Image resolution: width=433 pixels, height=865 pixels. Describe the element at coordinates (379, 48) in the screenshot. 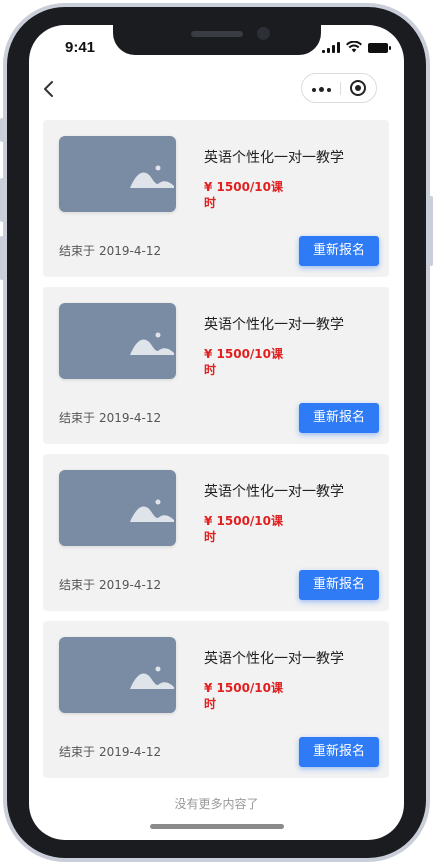

I see `battery-icon` at that location.